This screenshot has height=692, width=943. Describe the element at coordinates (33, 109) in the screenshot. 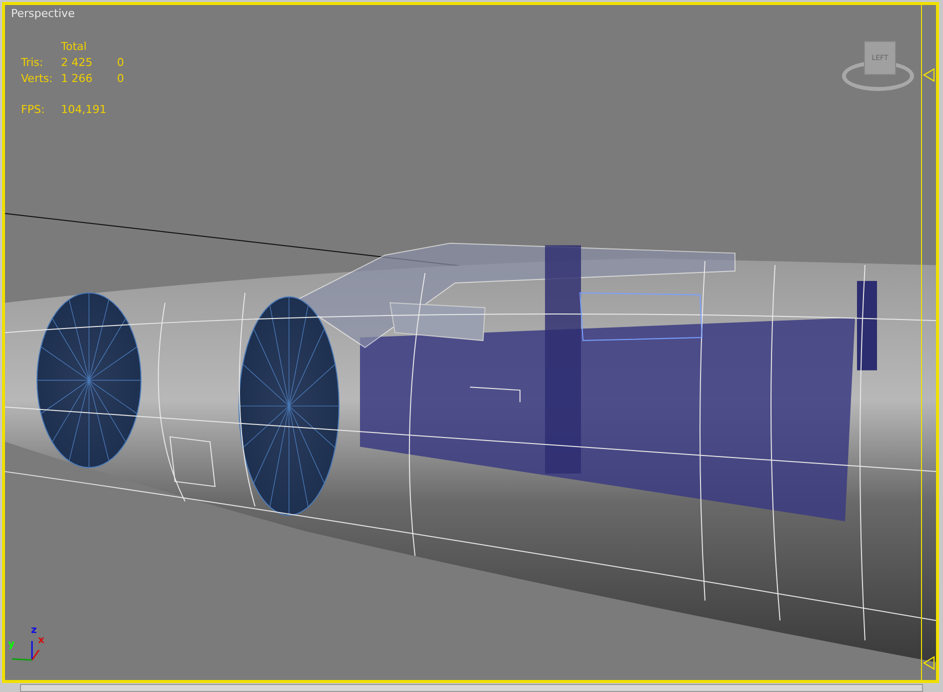

I see `fps-label: FPS:` at that location.